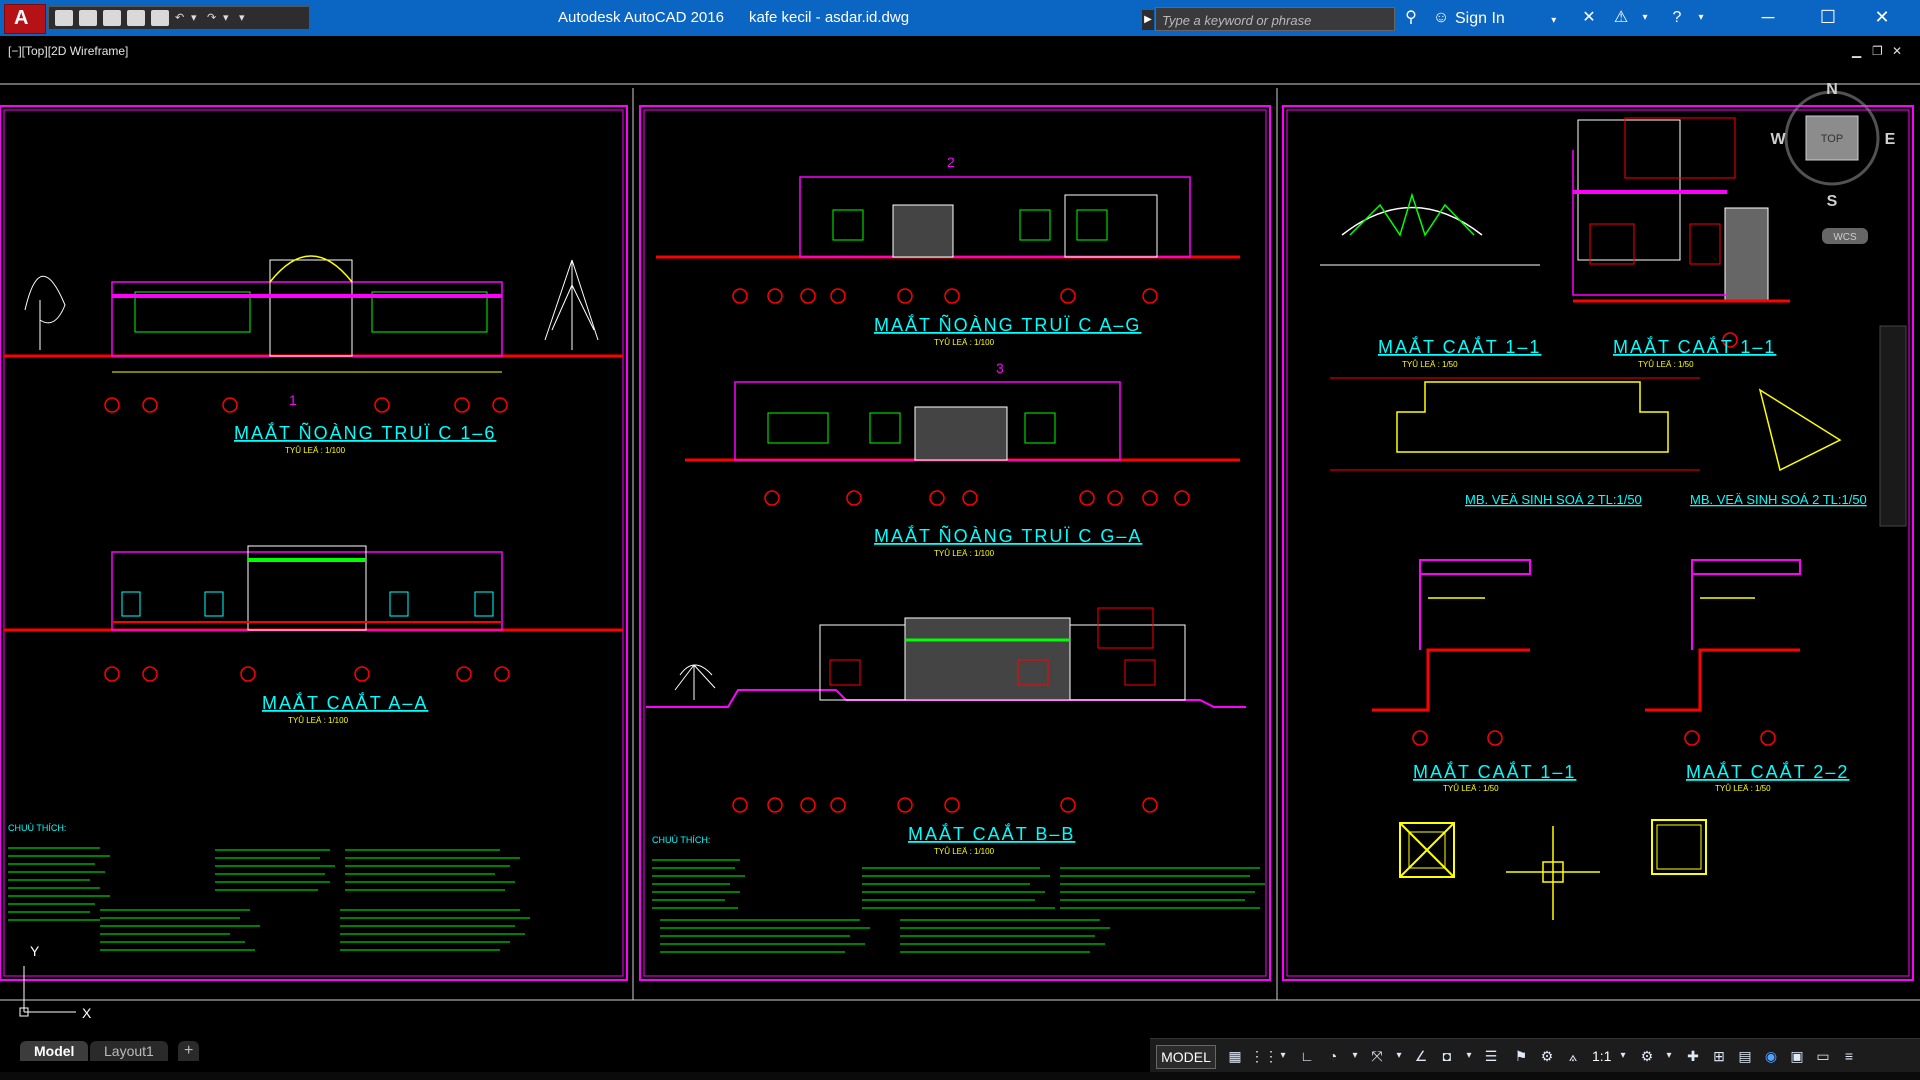 This screenshot has width=1920, height=1080. Describe the element at coordinates (1421, 1056) in the screenshot. I see `object-snap-tracking-icon: ∠` at that location.